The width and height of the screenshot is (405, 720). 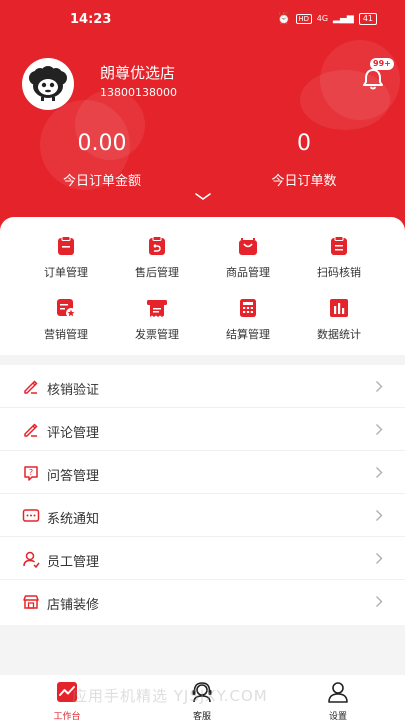 I want to click on comment-pen-icon, so click(x=31, y=430).